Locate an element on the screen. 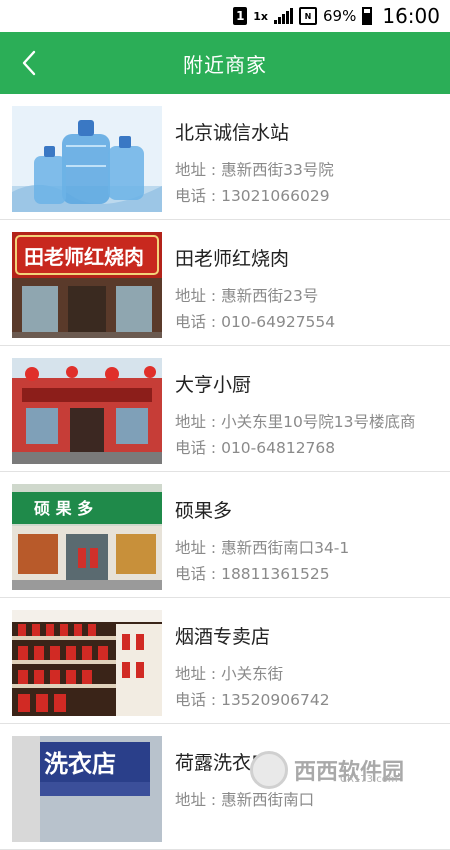 This screenshot has width=450, height=850. signal-icon is located at coordinates (284, 16).